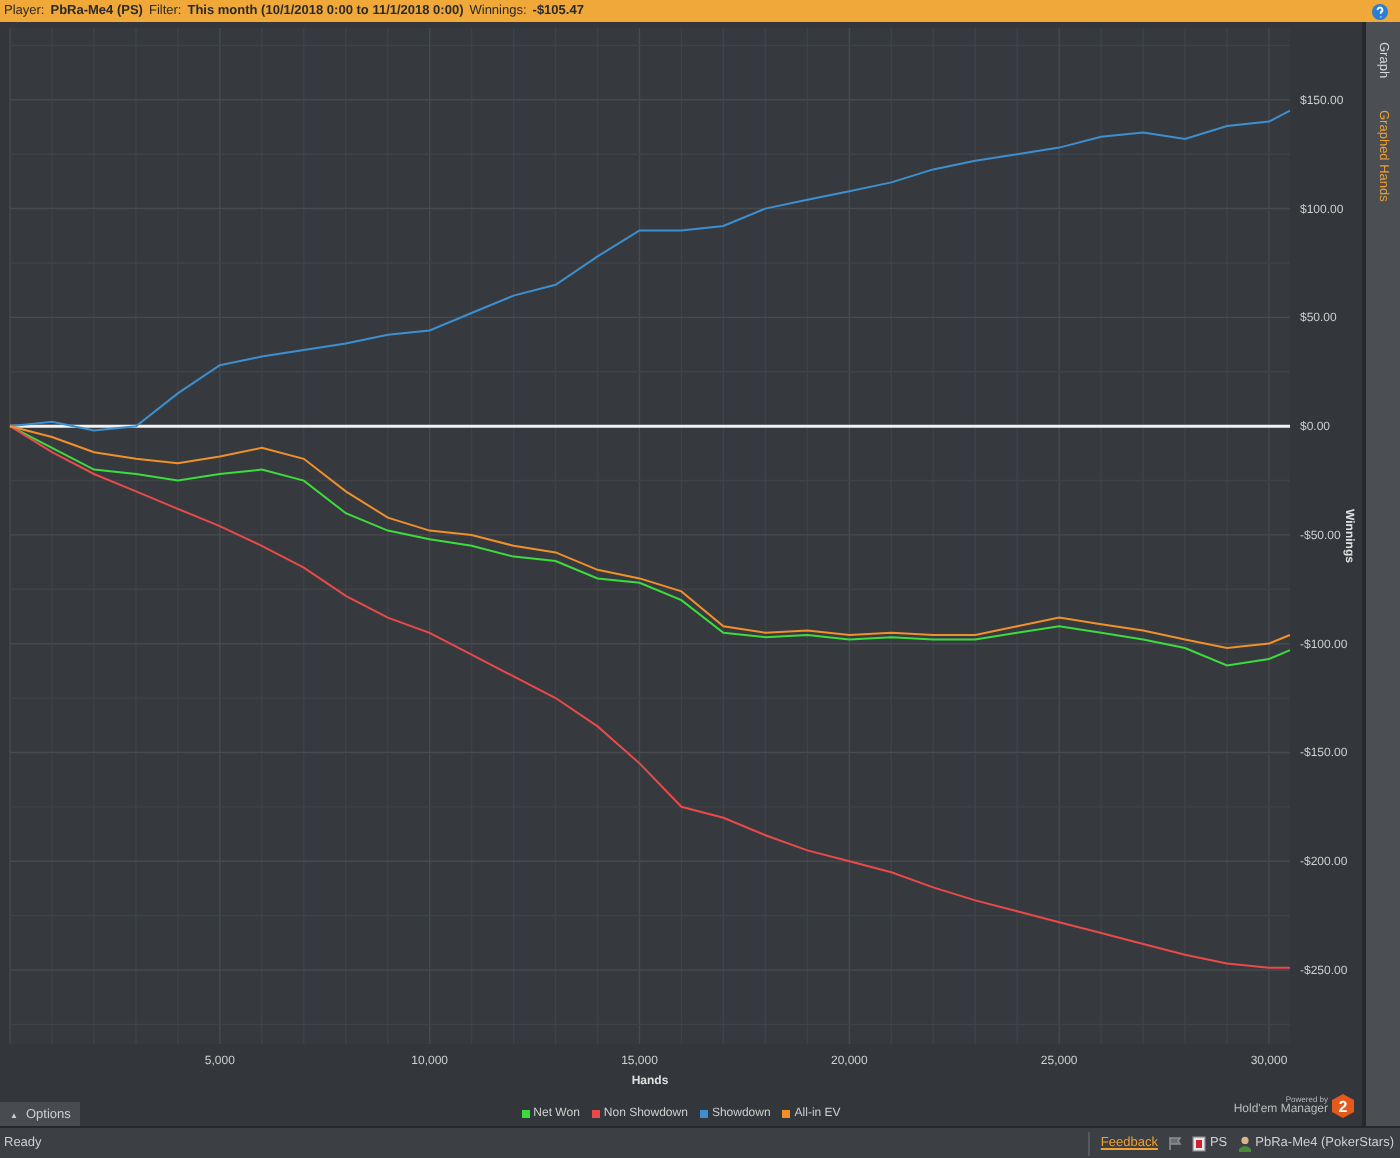 The width and height of the screenshot is (1400, 1158). I want to click on card-icon, so click(1198, 1143).